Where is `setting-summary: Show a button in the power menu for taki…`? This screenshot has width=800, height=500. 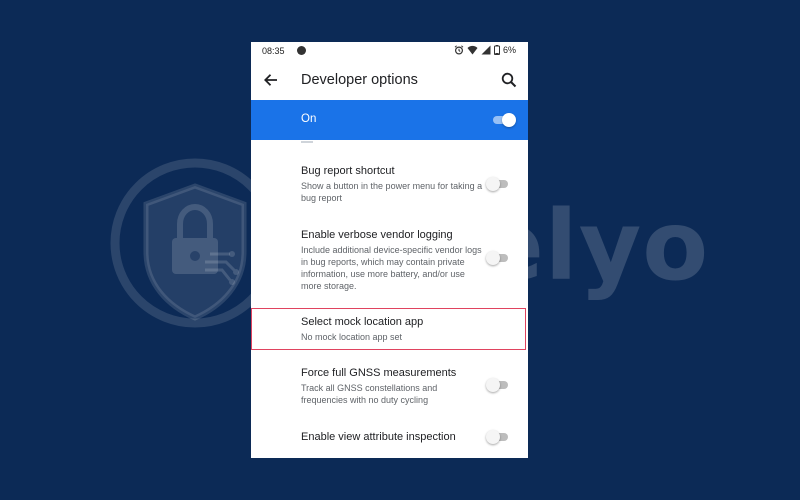
setting-summary: Show a button in the power menu for taki… is located at coordinates (392, 192).